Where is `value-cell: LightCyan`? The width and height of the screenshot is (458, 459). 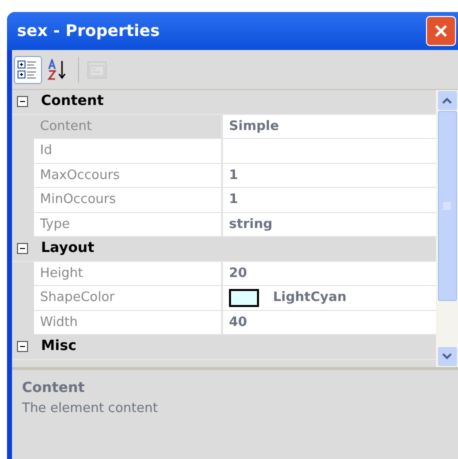 value-cell: LightCyan is located at coordinates (329, 298).